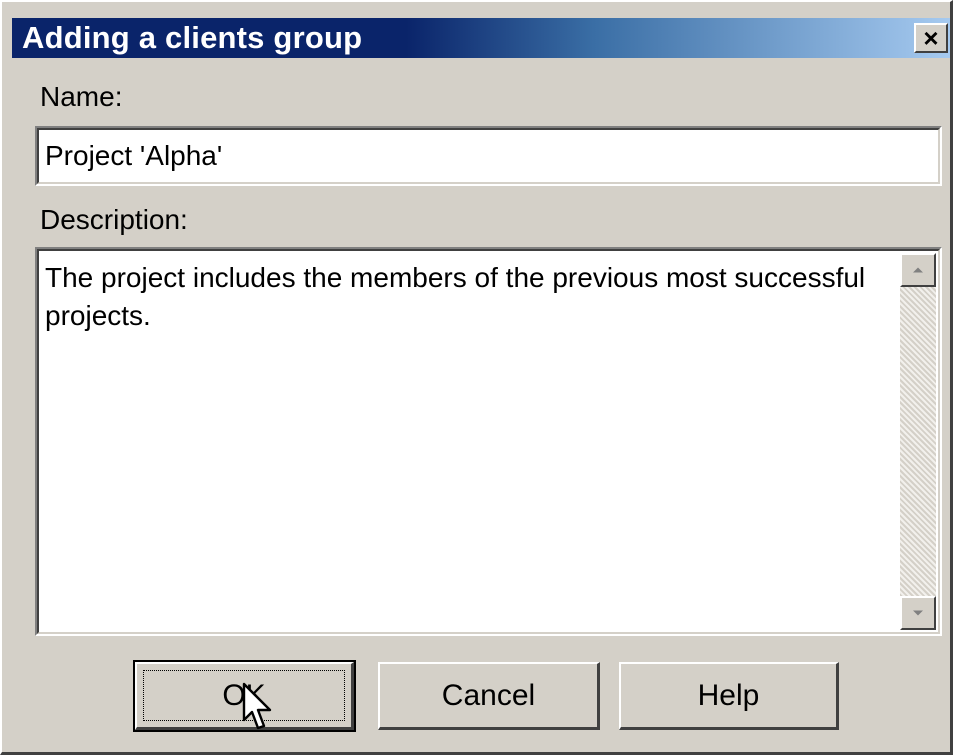 The image size is (953, 755). I want to click on scroll-down-button, so click(918, 613).